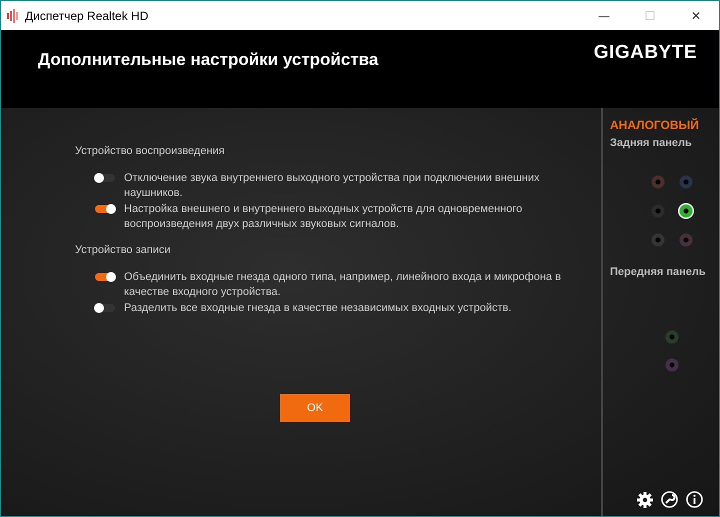 The height and width of the screenshot is (517, 720). What do you see at coordinates (694, 499) in the screenshot?
I see `info-icon` at bounding box center [694, 499].